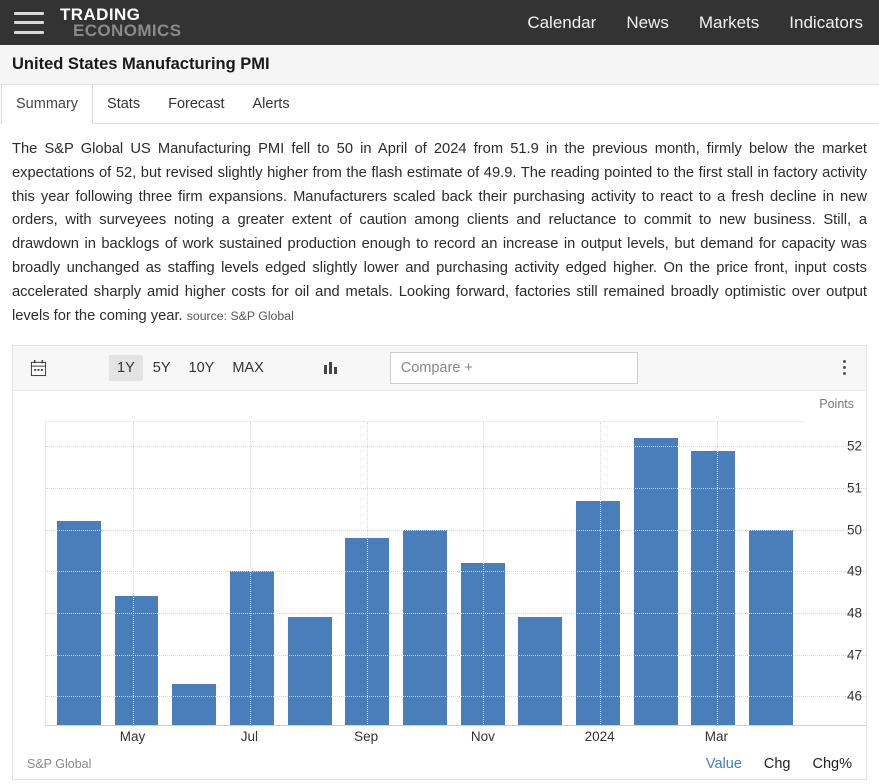  What do you see at coordinates (854, 696) in the screenshot?
I see `y-axis-tick-label: 46` at bounding box center [854, 696].